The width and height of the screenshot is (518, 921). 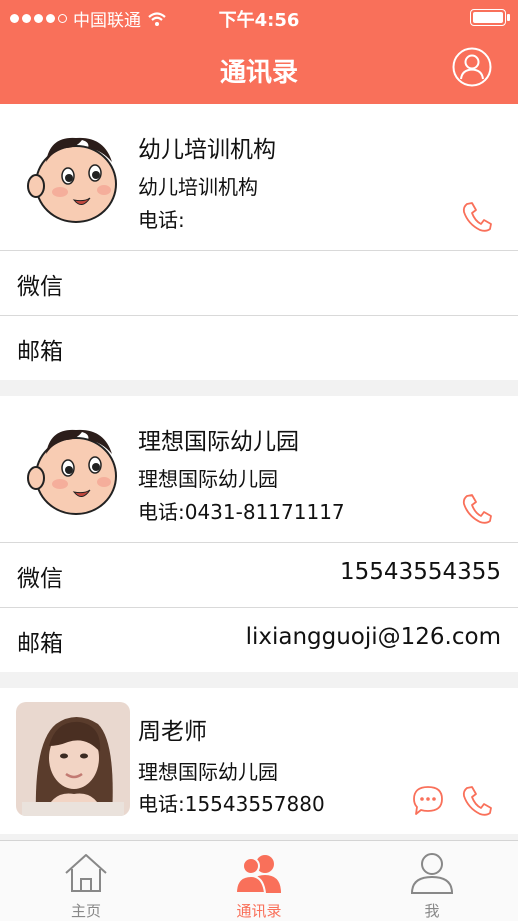 I want to click on contact-name: 理想国际幼儿园, so click(x=218, y=442).